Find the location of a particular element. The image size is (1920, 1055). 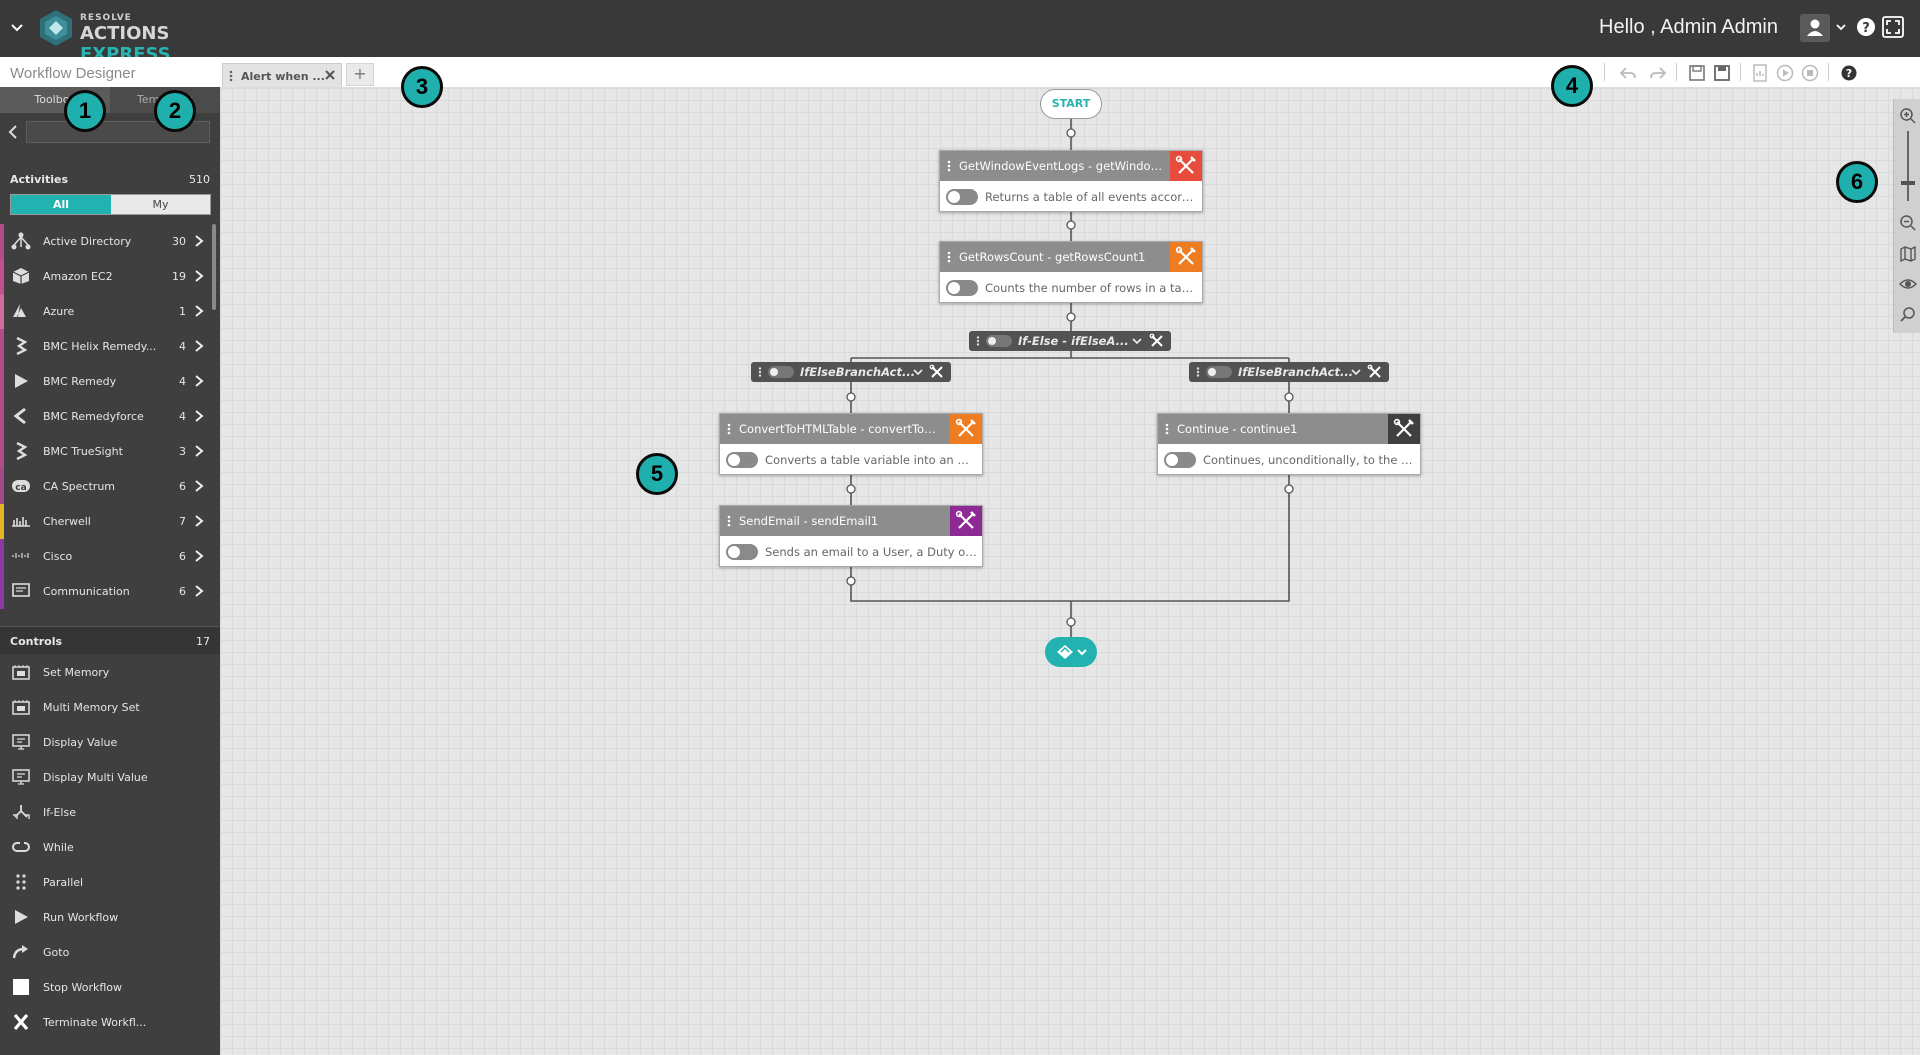

control-label: Set Memory is located at coordinates (76, 672).